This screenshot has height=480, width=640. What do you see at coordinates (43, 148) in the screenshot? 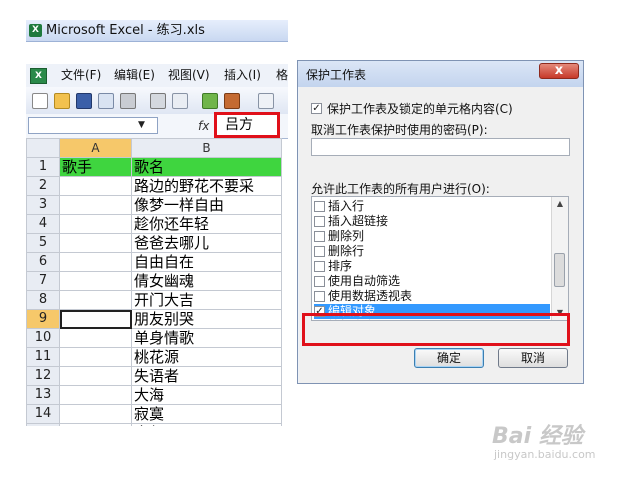
I see `select-all-corner` at bounding box center [43, 148].